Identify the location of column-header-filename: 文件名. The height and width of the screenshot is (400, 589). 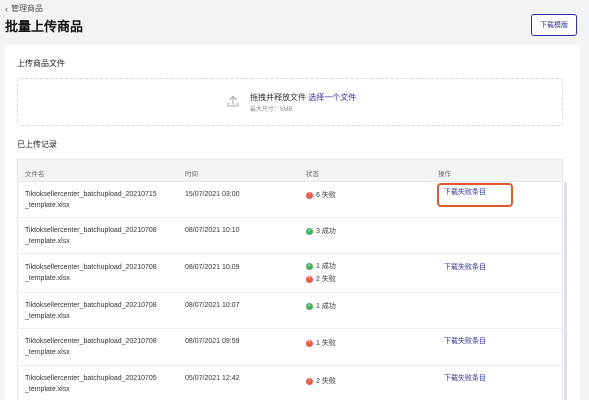
(35, 174).